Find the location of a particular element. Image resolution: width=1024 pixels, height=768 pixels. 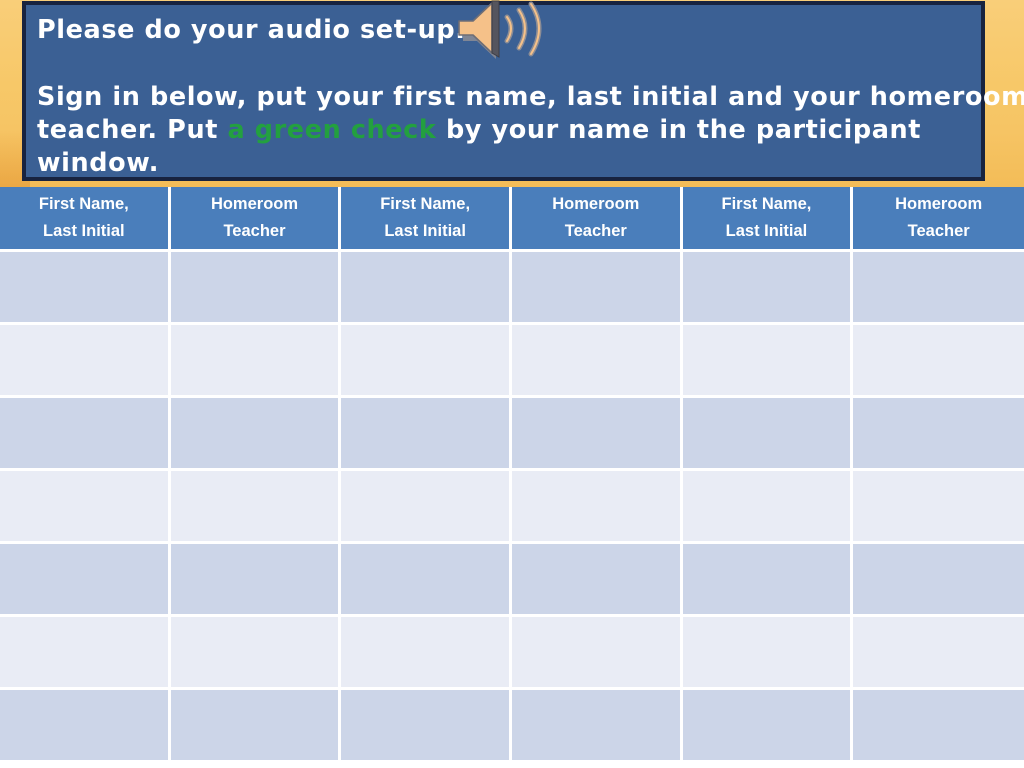

instruction-text-after-green: by your name in the participant is located at coordinates (679, 130).